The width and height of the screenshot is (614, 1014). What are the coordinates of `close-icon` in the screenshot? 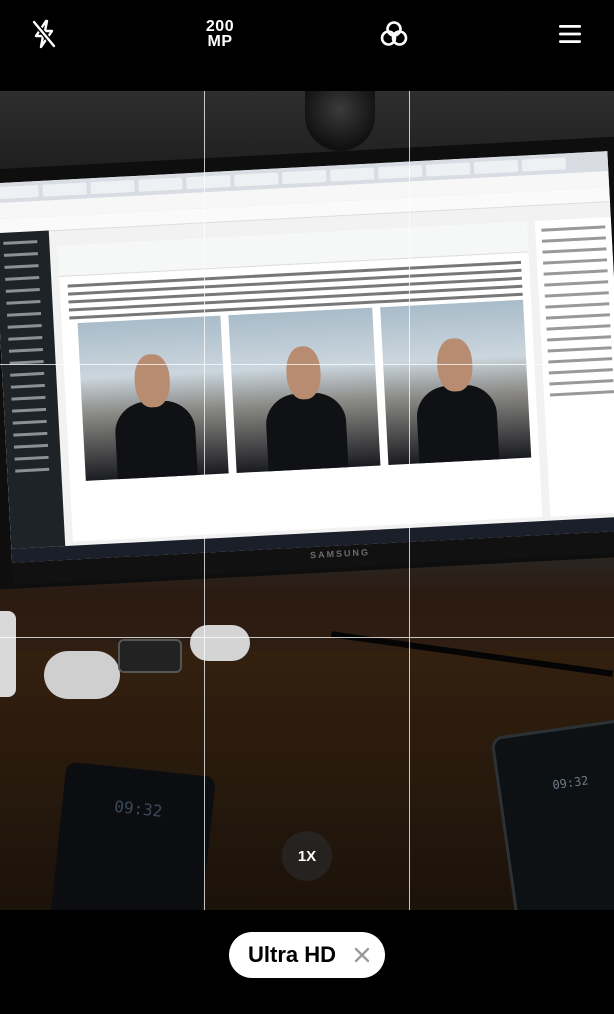 It's located at (362, 955).